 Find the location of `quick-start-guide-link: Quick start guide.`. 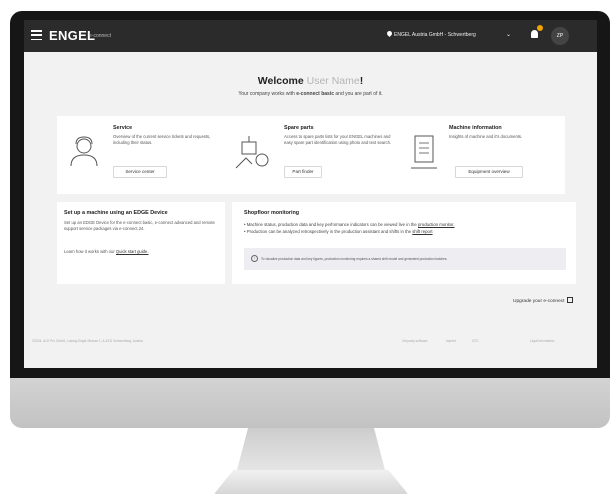

quick-start-guide-link: Quick start guide. is located at coordinates (132, 251).